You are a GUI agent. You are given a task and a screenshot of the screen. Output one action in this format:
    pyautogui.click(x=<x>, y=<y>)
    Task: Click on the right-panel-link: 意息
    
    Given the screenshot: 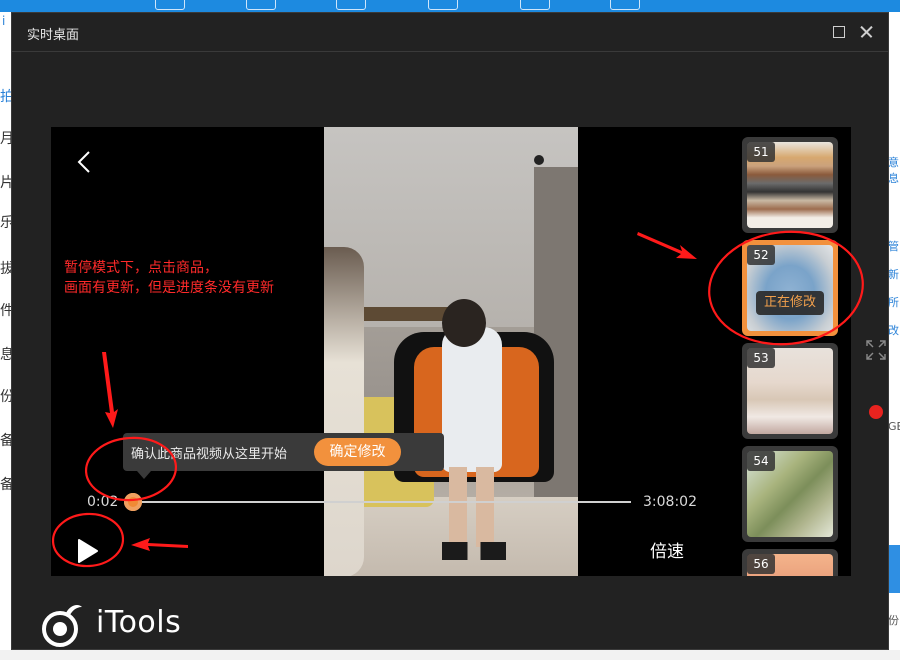 What is the action you would take?
    pyautogui.click(x=894, y=170)
    